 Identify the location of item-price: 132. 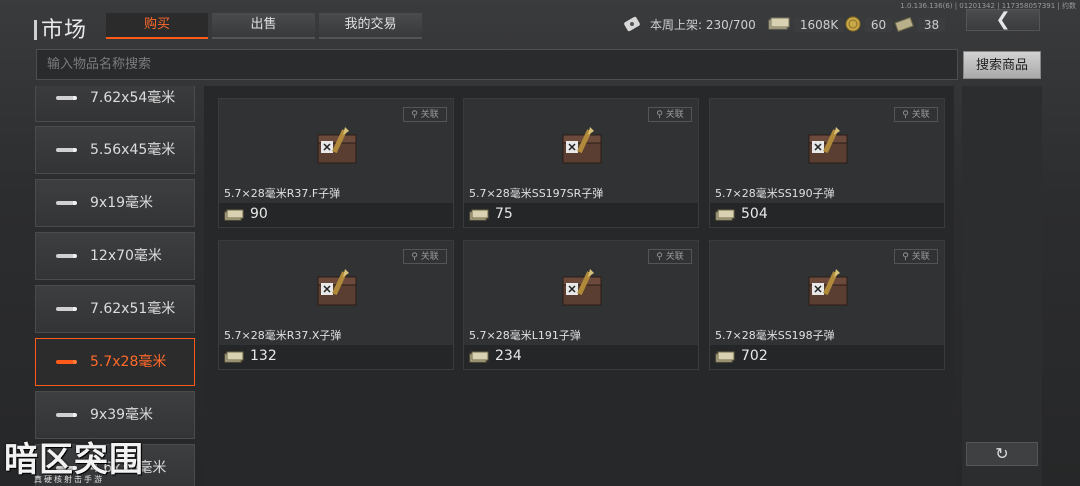
(263, 356).